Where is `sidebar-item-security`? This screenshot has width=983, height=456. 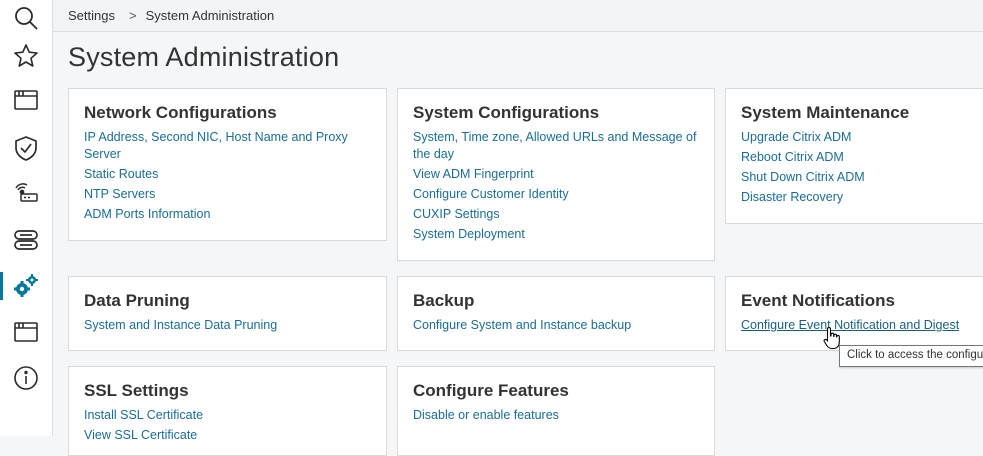 sidebar-item-security is located at coordinates (26, 148).